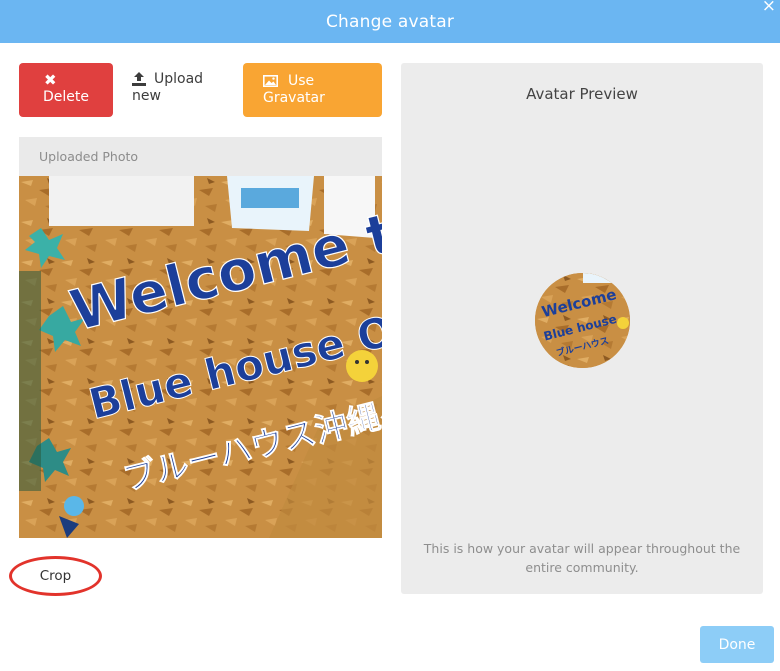 The image size is (780, 671). What do you see at coordinates (582, 94) in the screenshot?
I see `avatar-preview-title: Avatar Preview` at bounding box center [582, 94].